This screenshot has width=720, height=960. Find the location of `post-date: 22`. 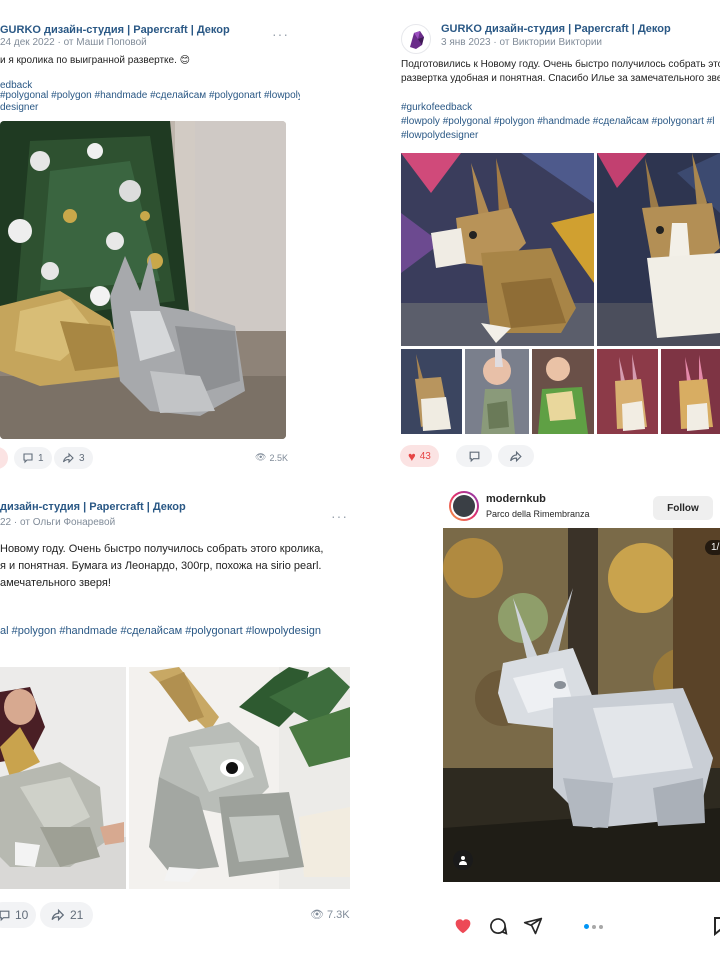

post-date: 22 is located at coordinates (5, 522).